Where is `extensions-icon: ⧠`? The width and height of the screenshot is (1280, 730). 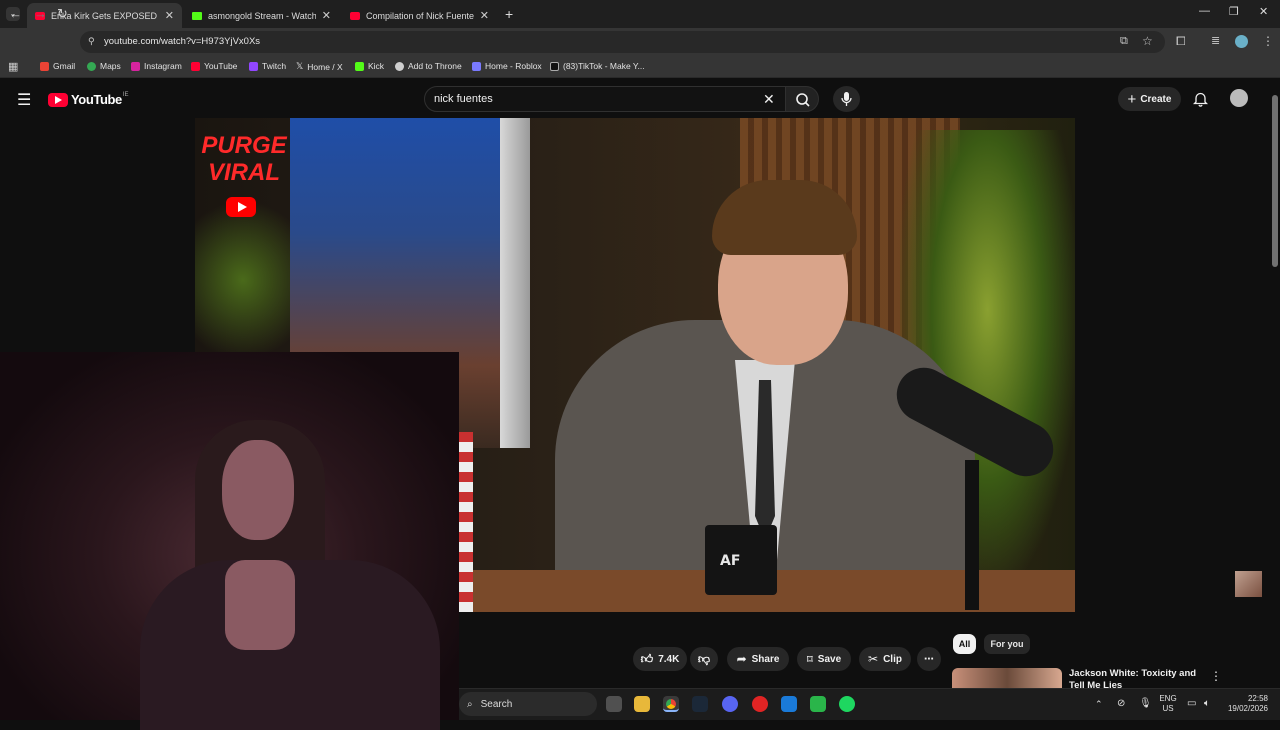
extensions-icon: ⧠ is located at coordinates (1181, 41).